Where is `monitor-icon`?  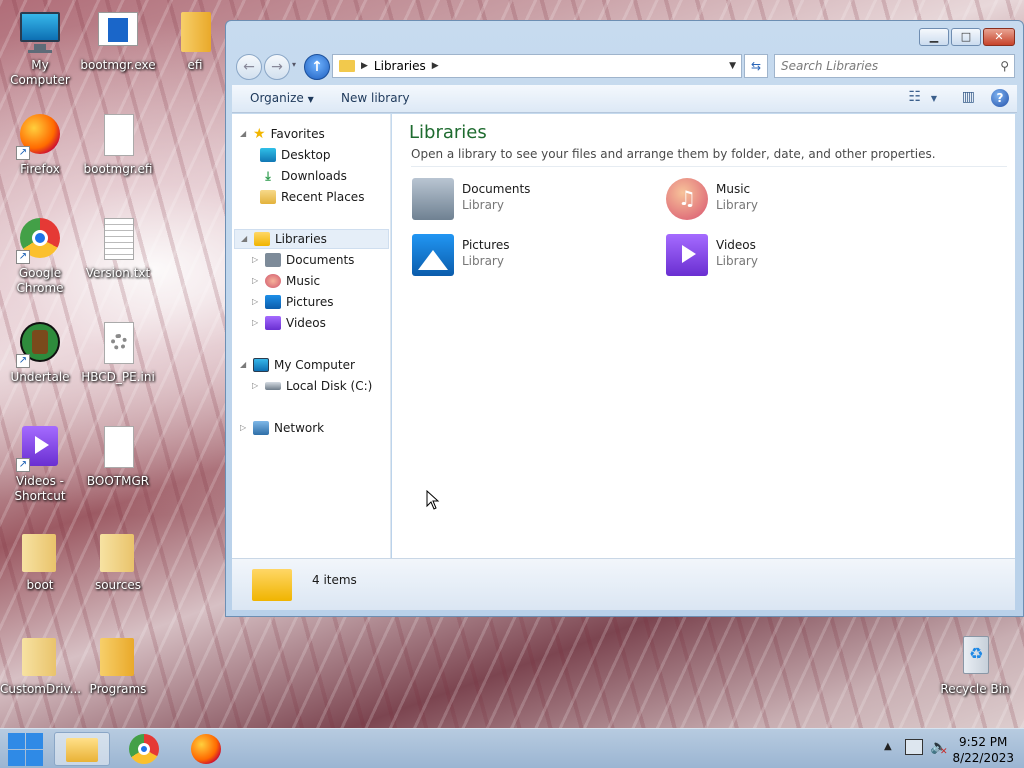
monitor-icon is located at coordinates (40, 32).